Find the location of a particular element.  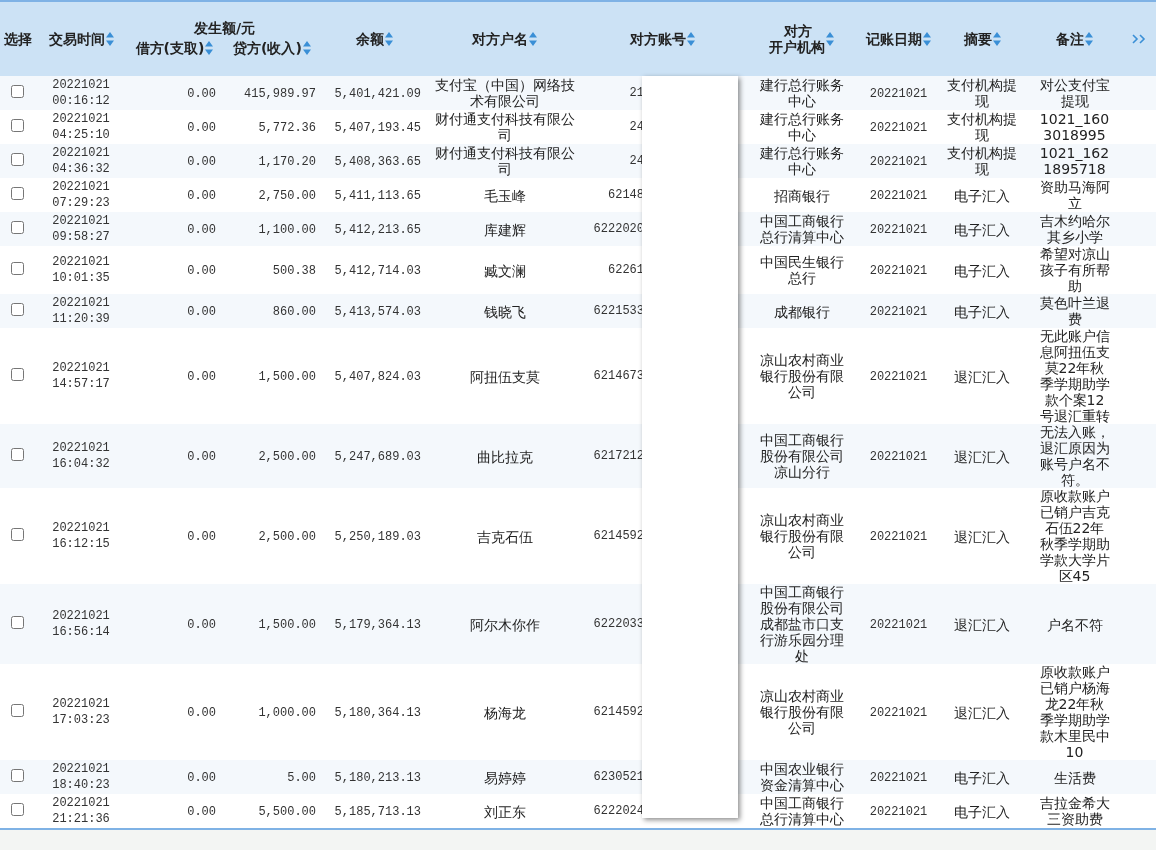

credit-amount: 2,750.00 is located at coordinates (287, 196).